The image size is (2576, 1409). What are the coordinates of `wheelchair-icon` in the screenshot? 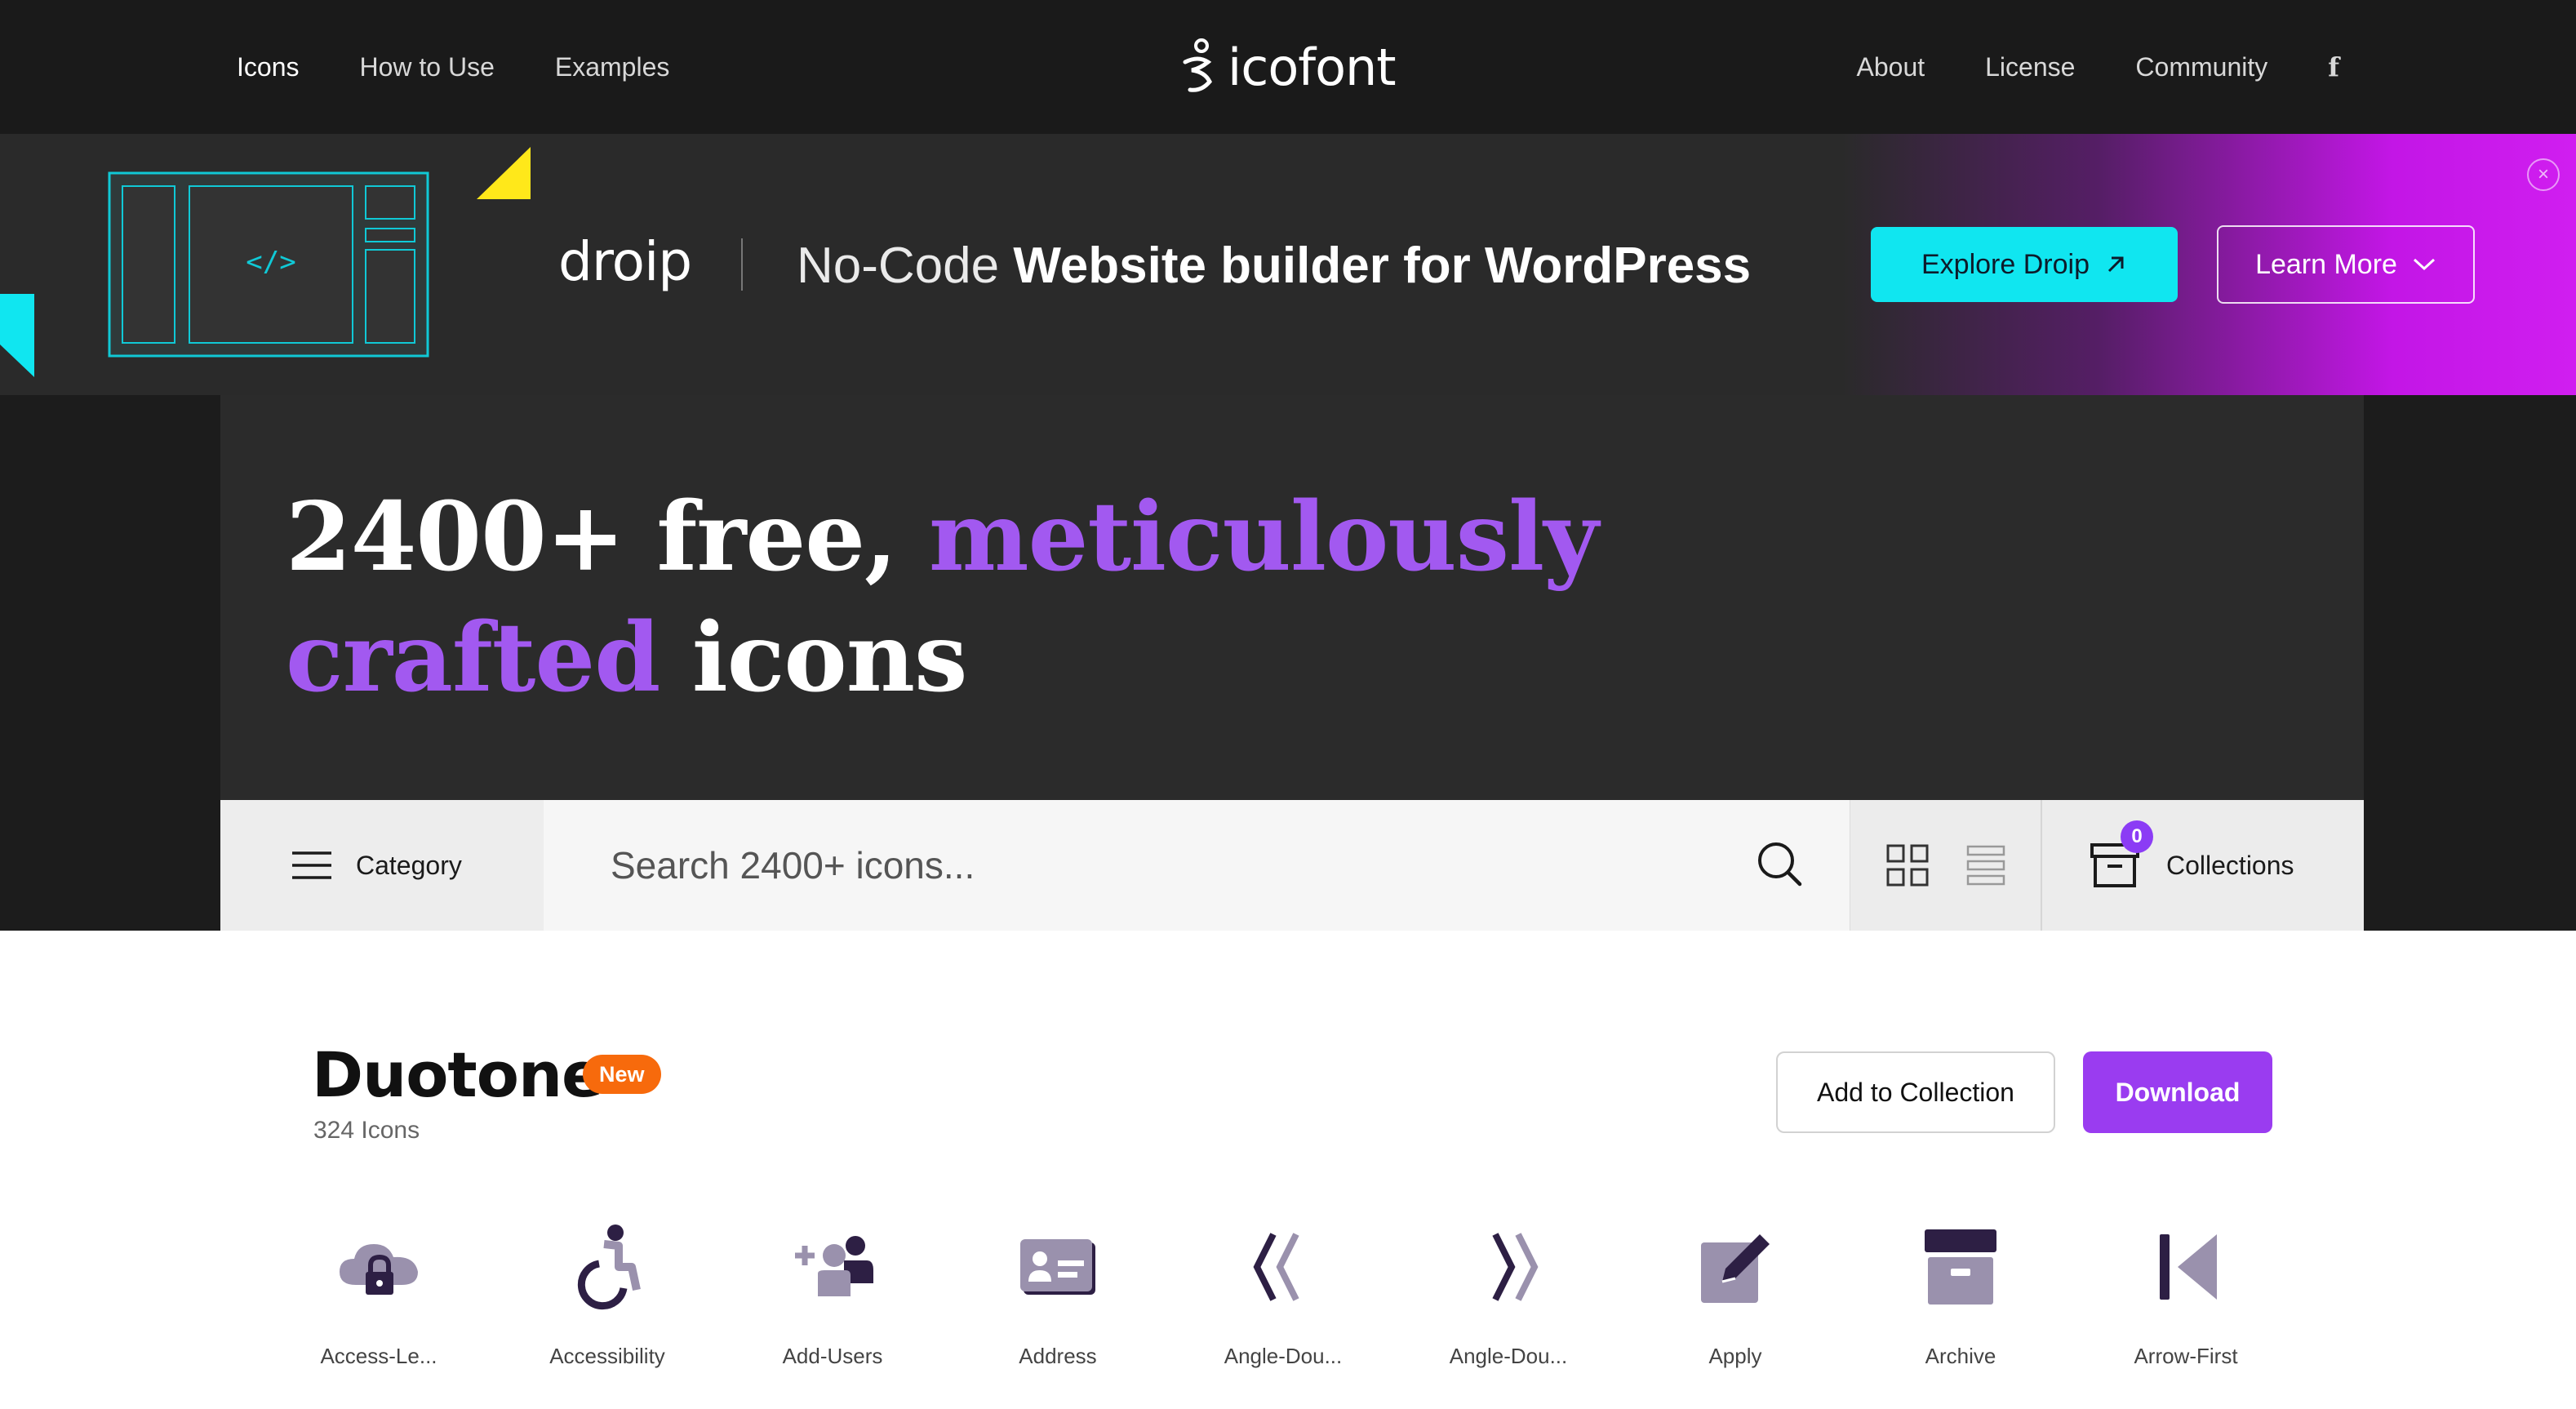 It's located at (609, 1267).